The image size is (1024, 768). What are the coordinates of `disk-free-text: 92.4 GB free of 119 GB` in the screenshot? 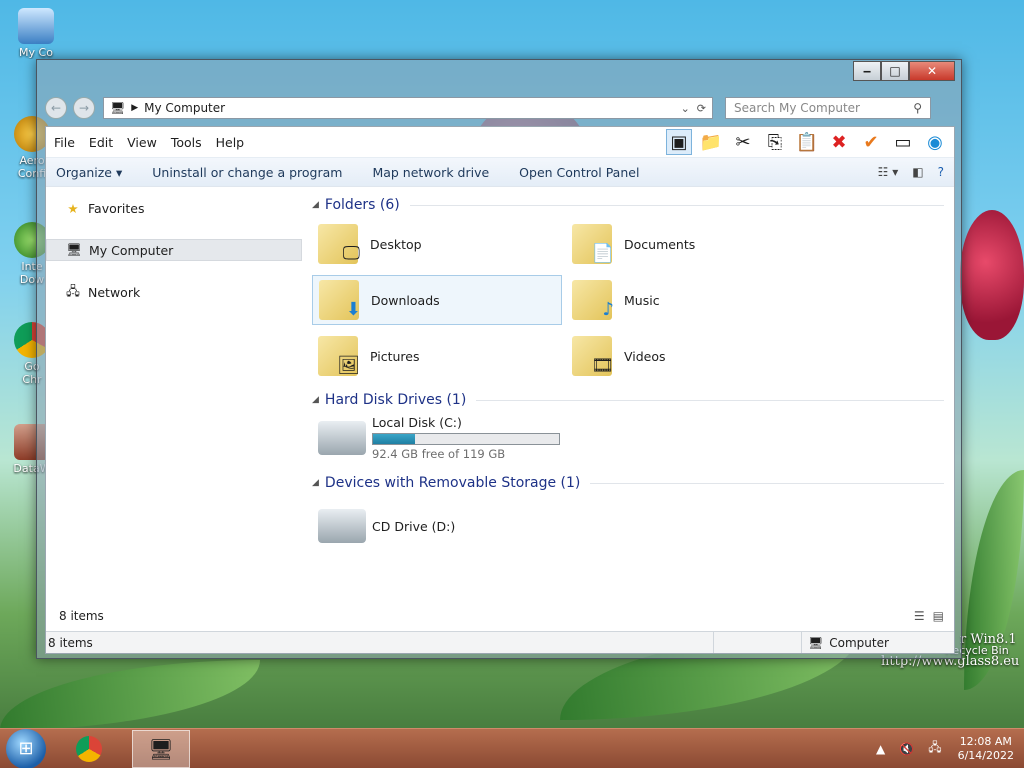 It's located at (439, 454).